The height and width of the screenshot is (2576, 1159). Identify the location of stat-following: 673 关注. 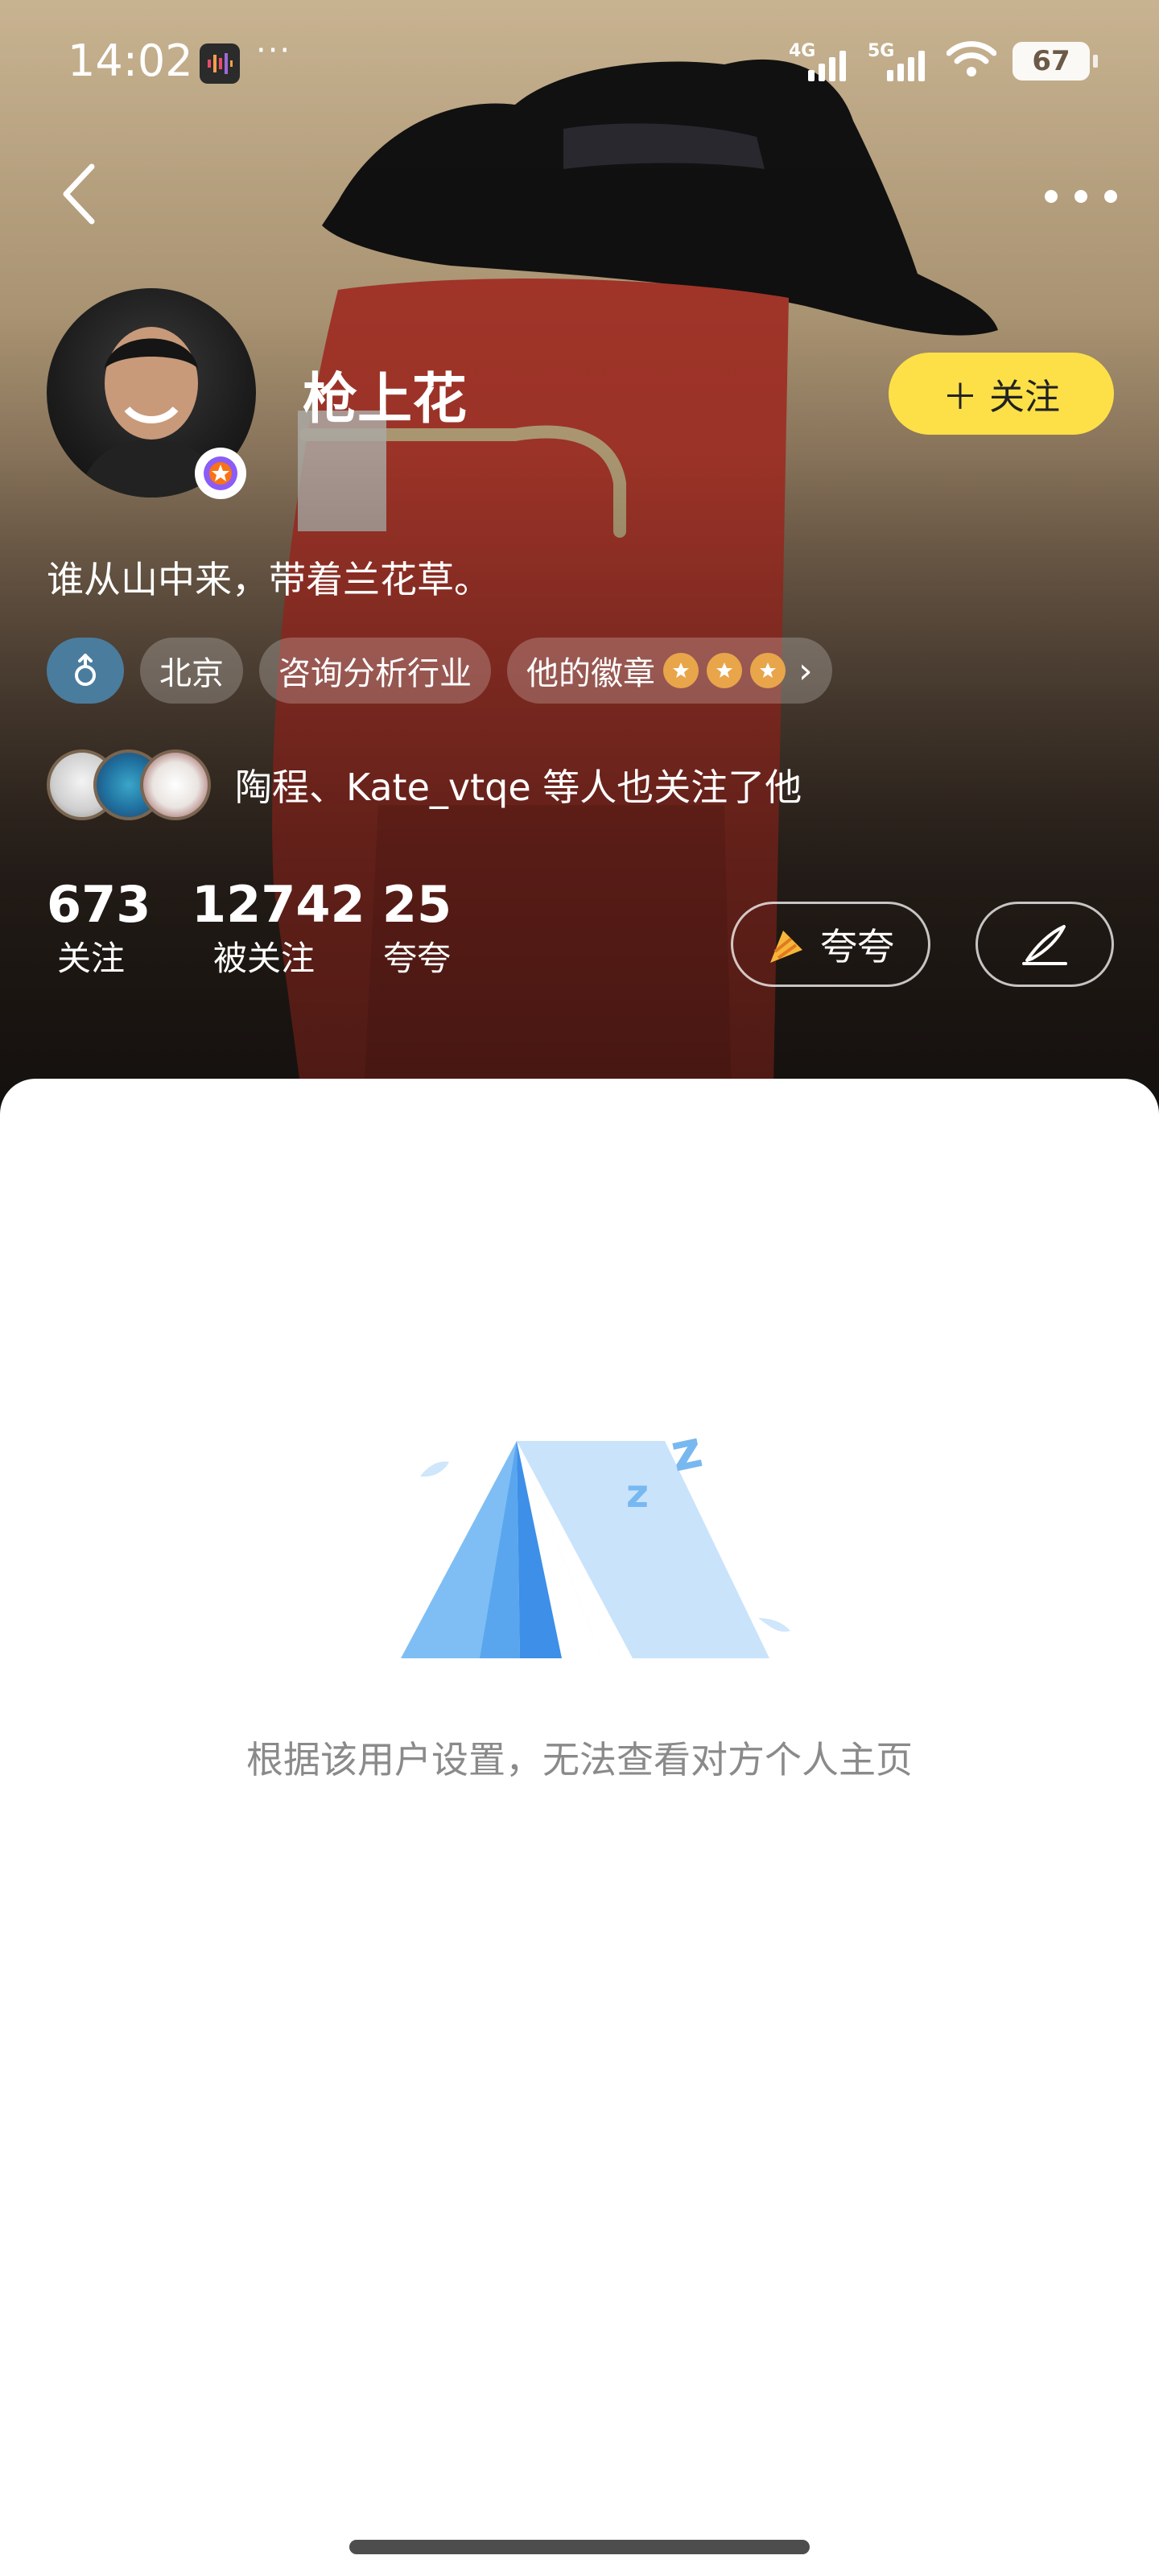
(99, 928).